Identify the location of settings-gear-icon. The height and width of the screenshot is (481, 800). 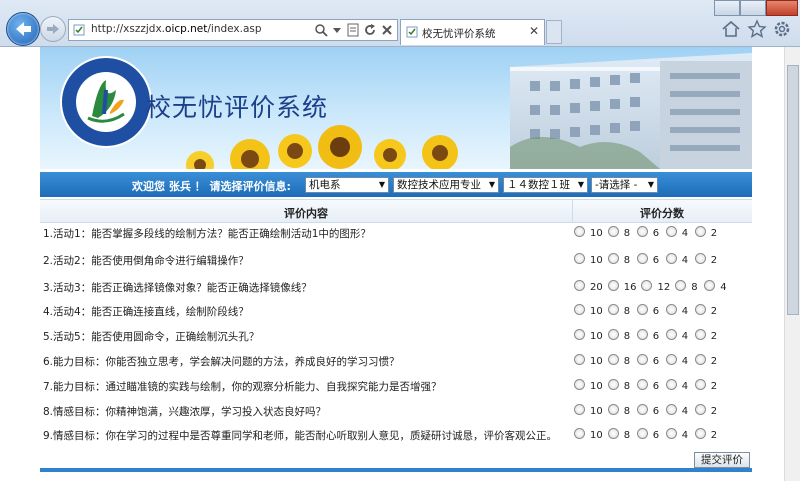
(782, 29).